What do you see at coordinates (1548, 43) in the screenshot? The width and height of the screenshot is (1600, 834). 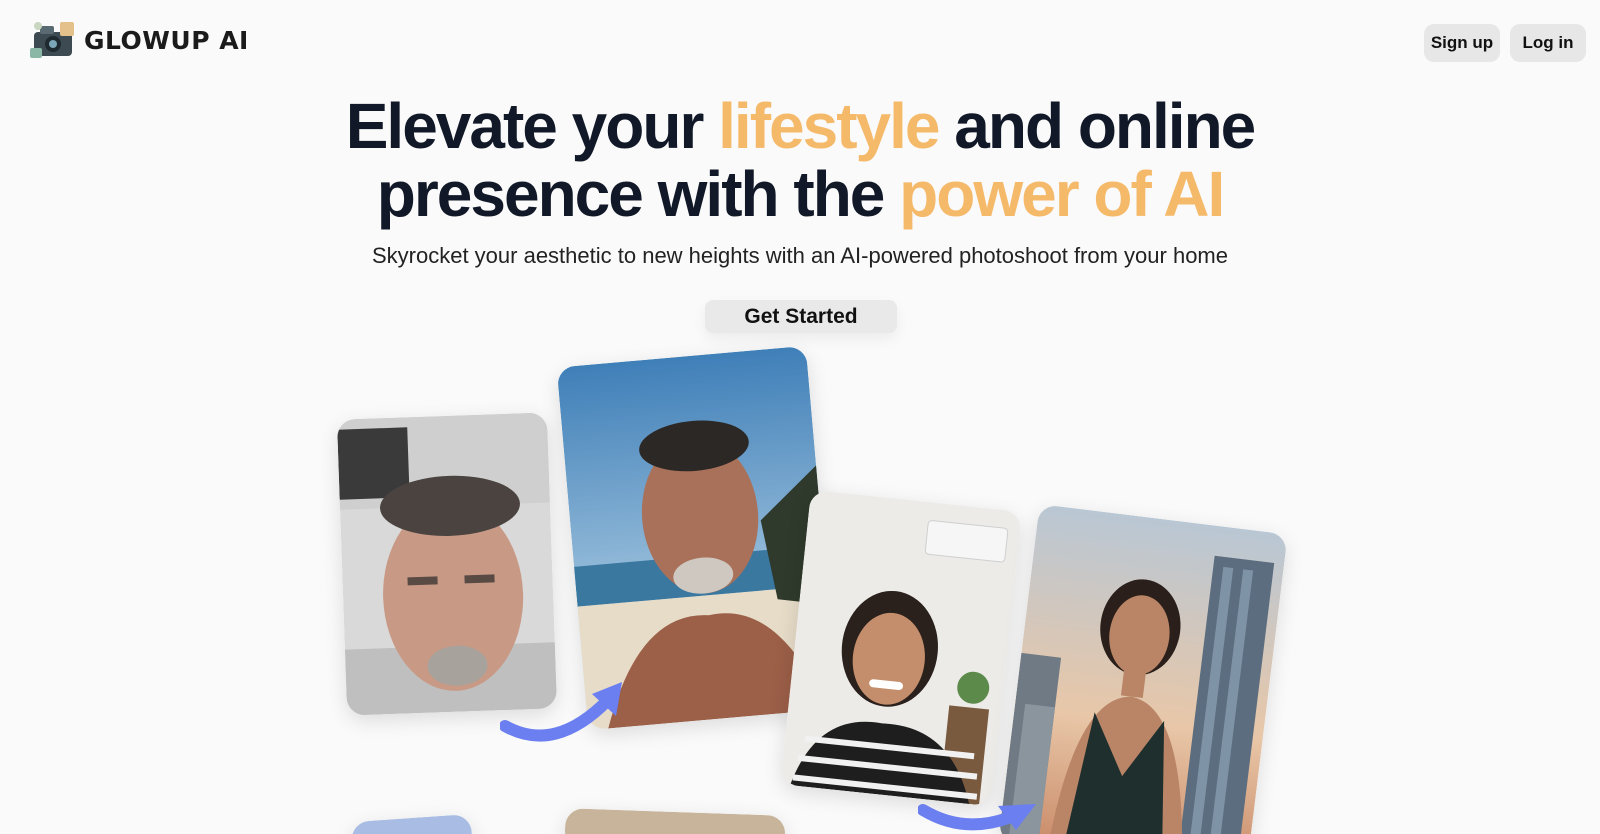 I see `login-button: Log in` at bounding box center [1548, 43].